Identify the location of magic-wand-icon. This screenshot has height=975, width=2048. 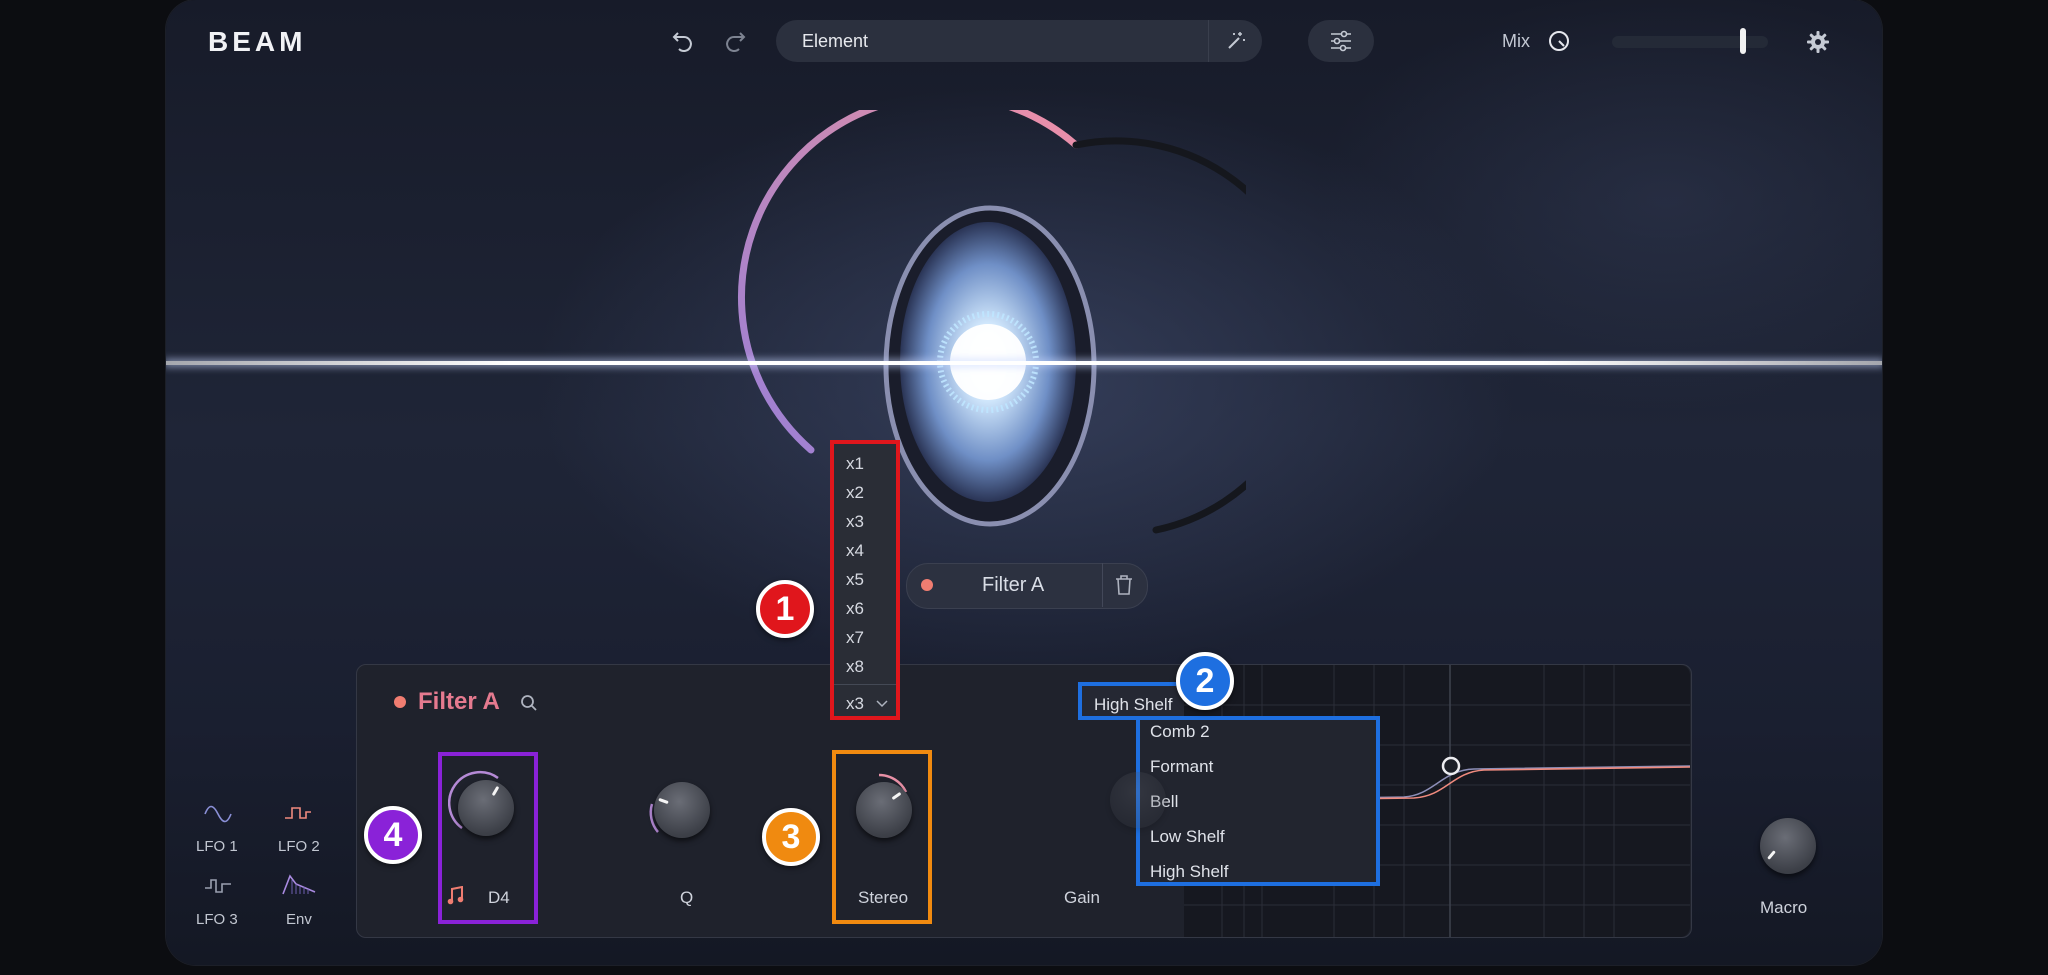
(1236, 40).